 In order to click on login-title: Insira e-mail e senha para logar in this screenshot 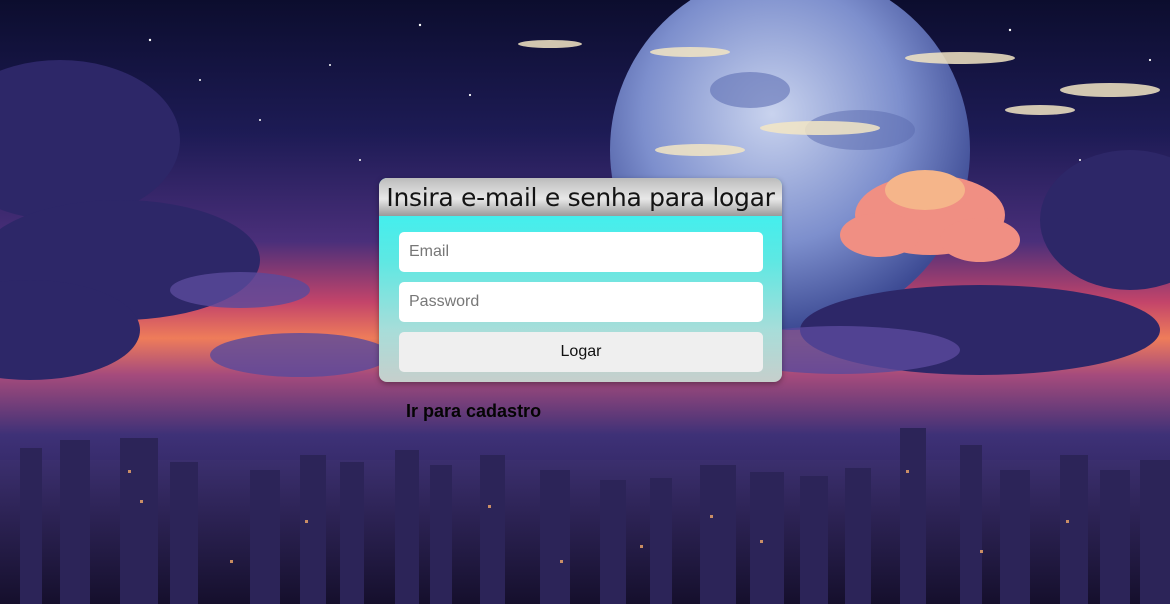, I will do `click(580, 197)`.